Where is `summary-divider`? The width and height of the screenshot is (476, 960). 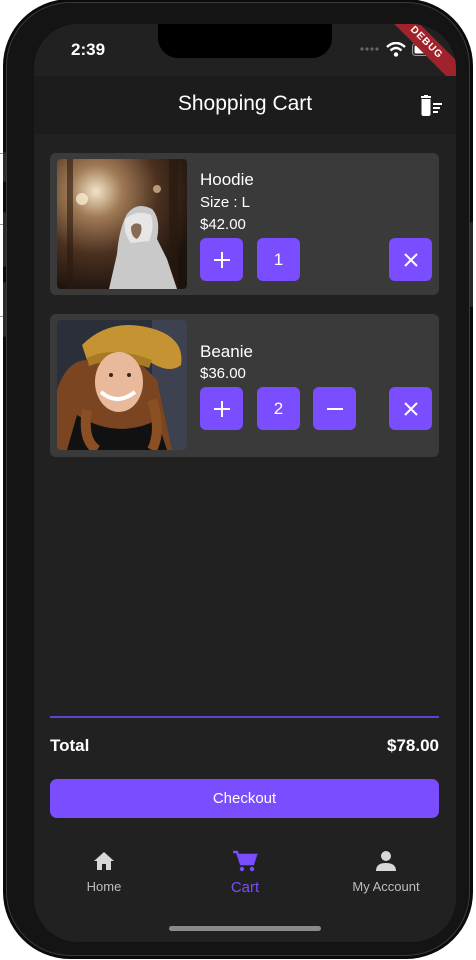
summary-divider is located at coordinates (244, 717).